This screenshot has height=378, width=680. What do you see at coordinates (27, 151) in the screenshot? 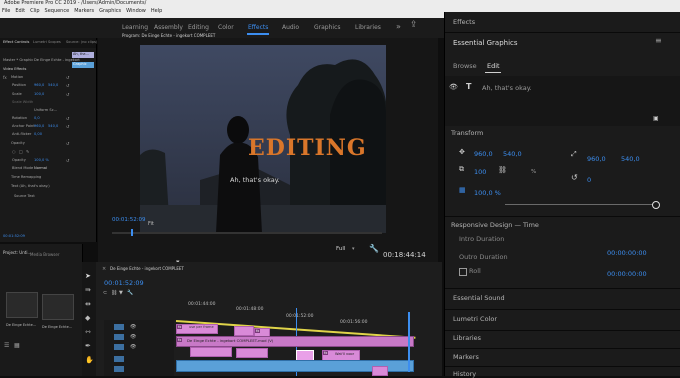
I see `mask-pen-icon: ✎` at bounding box center [27, 151].